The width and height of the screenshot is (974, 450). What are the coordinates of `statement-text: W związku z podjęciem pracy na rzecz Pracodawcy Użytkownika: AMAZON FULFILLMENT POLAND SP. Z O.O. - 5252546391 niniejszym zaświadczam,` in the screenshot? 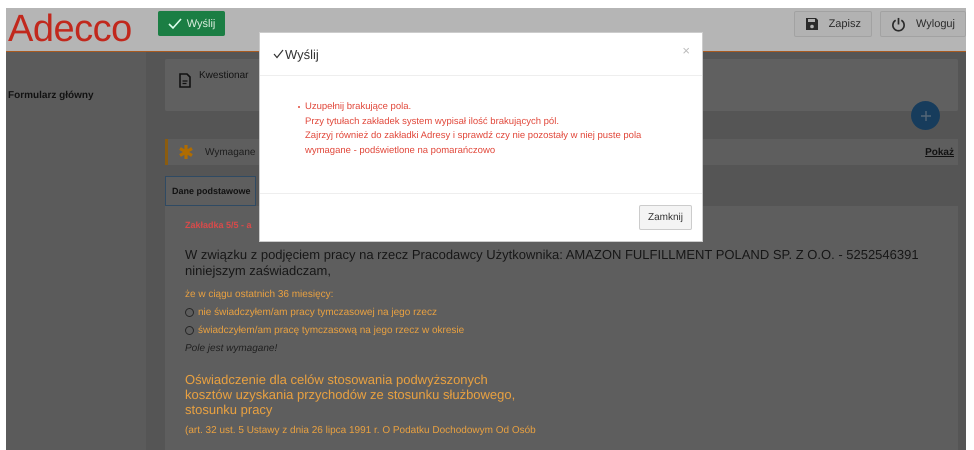 It's located at (552, 263).